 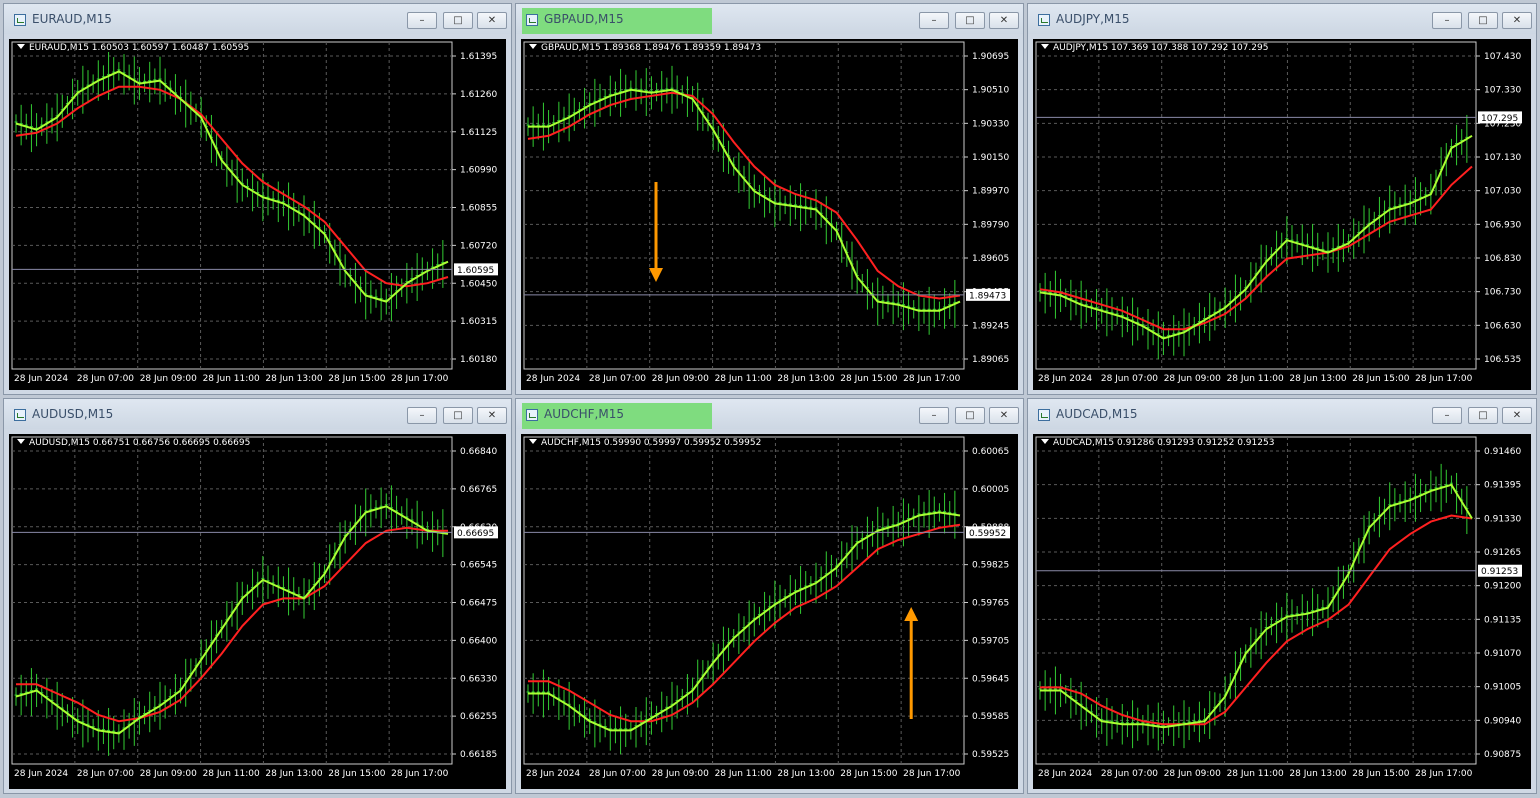 What do you see at coordinates (1256, 237) in the screenshot?
I see `fast-ma-line` at bounding box center [1256, 237].